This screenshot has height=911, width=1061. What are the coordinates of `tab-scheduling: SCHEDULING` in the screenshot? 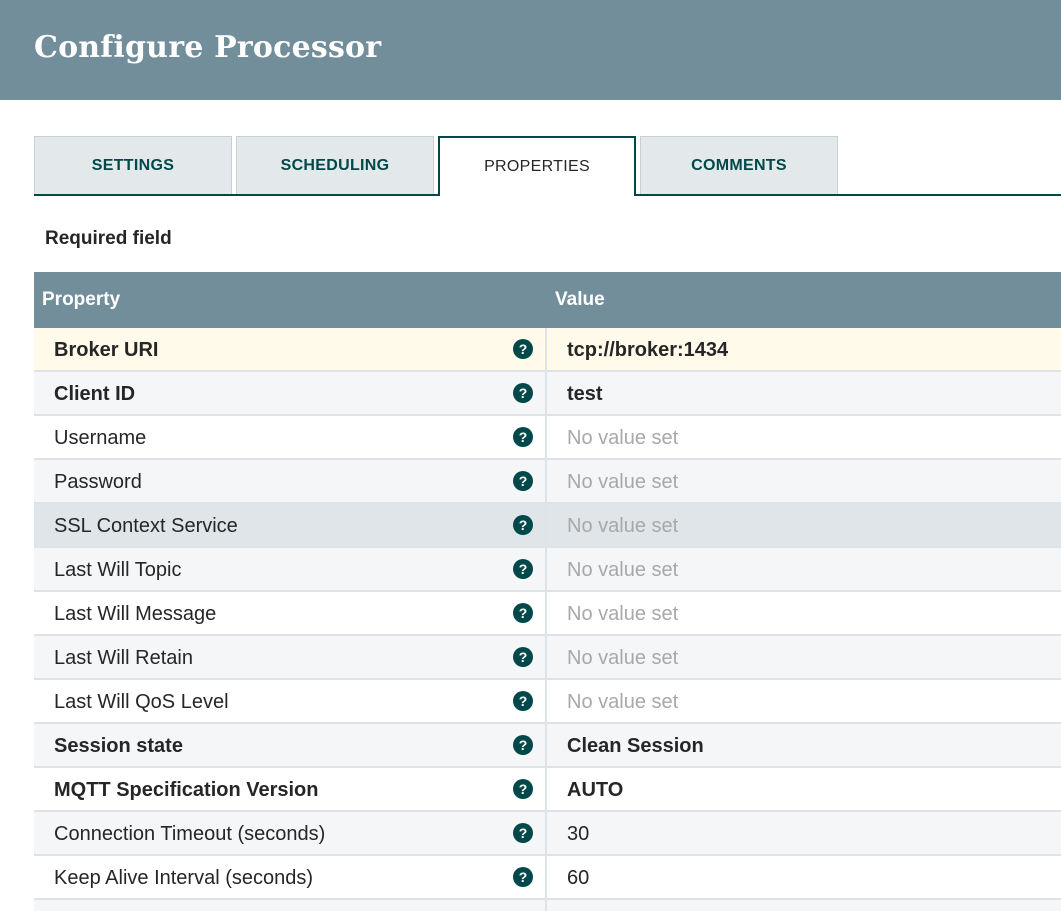 It's located at (335, 165).